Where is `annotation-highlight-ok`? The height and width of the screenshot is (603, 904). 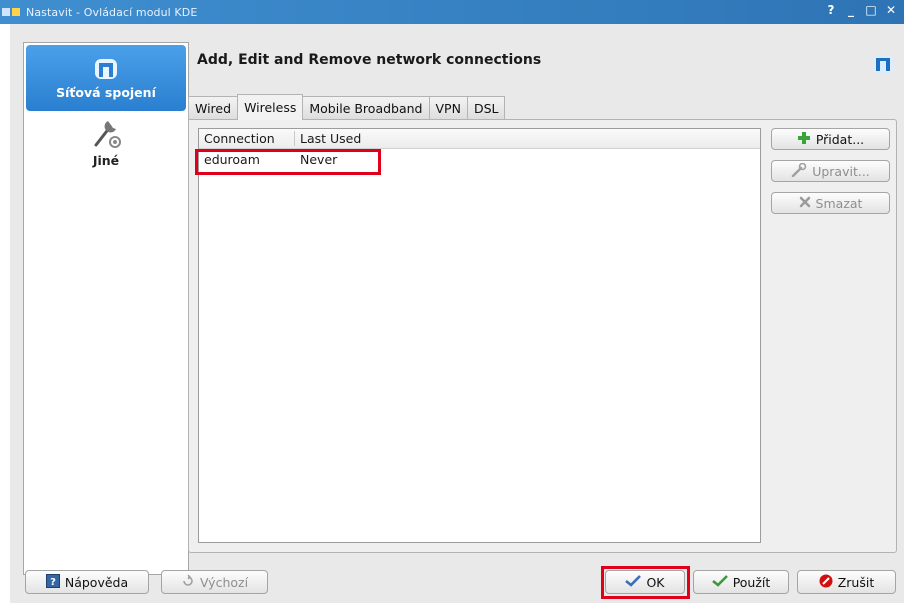
annotation-highlight-ok is located at coordinates (645, 582).